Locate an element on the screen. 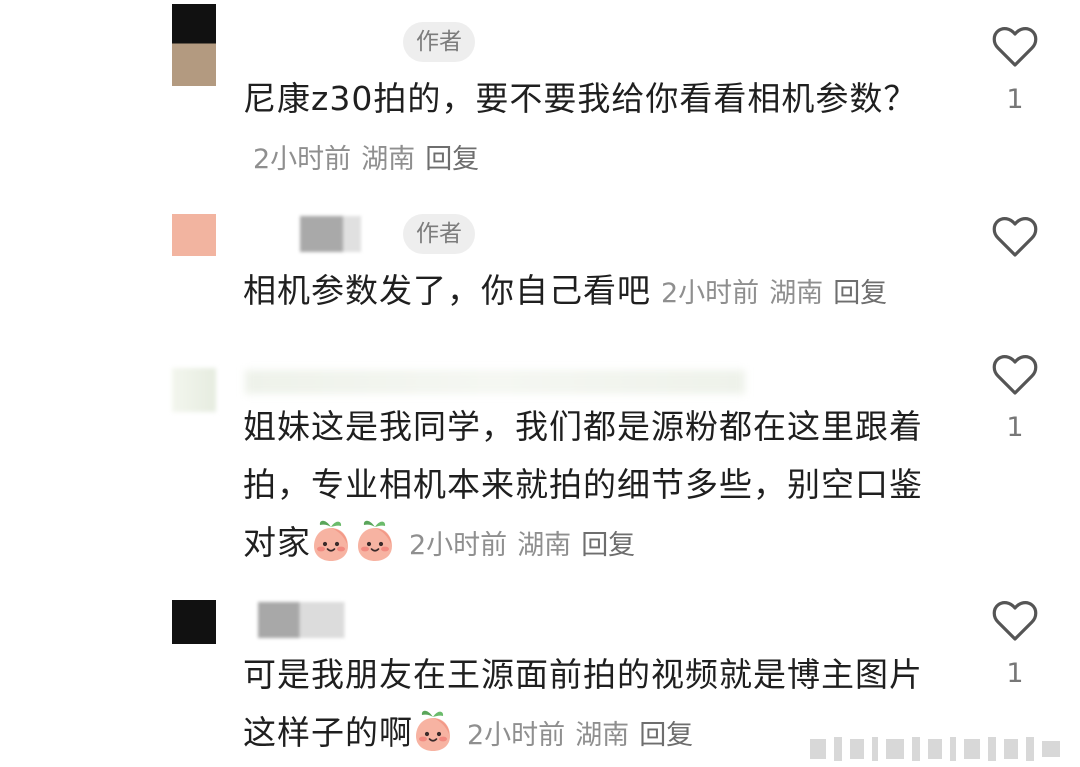 This screenshot has height=767, width=1080. comment-body: 尼康z30拍的，要不要我给你看看相机参数？ is located at coordinates (580, 98).